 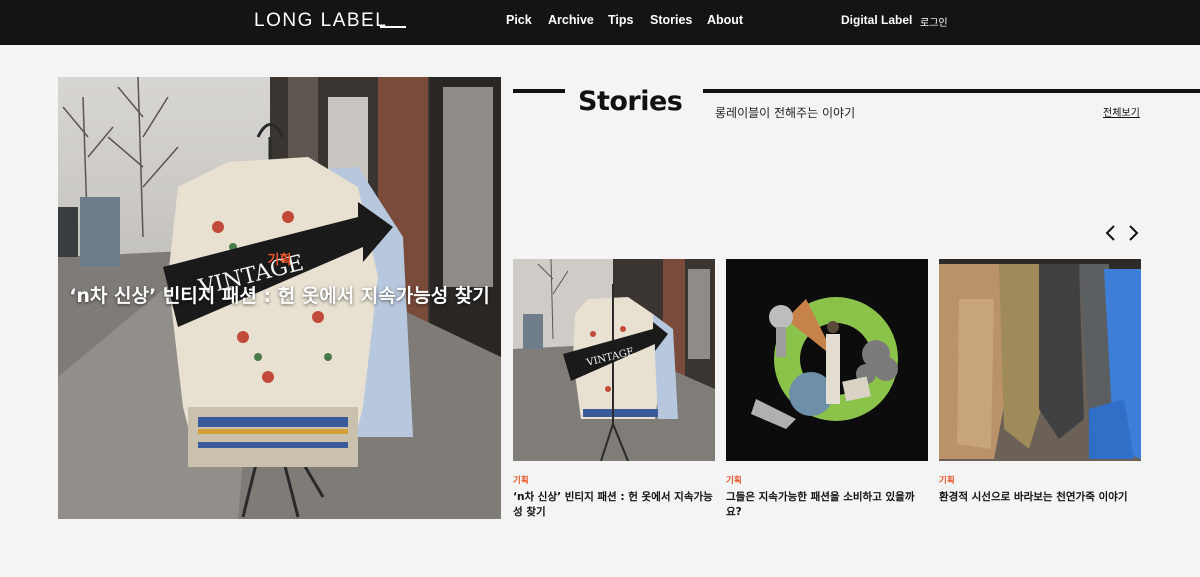 I want to click on nav-archive: Archive, so click(x=571, y=20).